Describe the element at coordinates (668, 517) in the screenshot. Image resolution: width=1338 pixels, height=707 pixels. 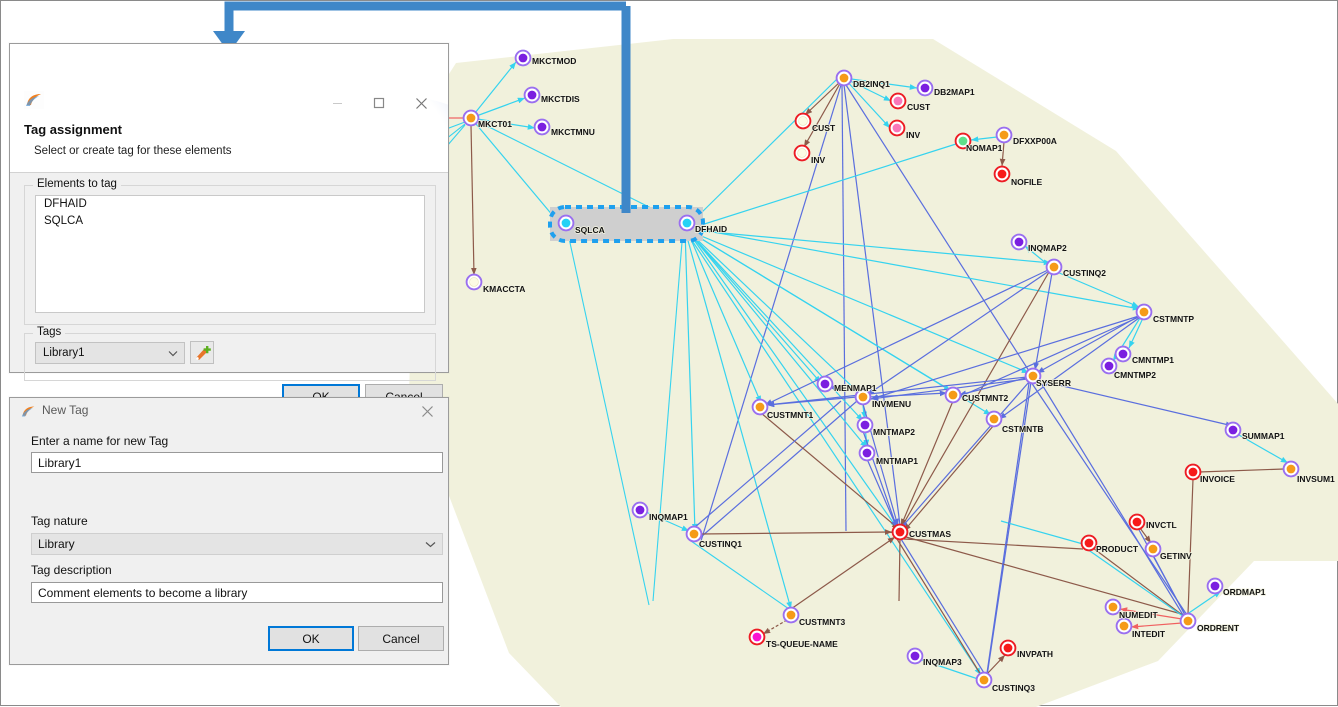
I see `graph-node-label: INQMAP1` at that location.